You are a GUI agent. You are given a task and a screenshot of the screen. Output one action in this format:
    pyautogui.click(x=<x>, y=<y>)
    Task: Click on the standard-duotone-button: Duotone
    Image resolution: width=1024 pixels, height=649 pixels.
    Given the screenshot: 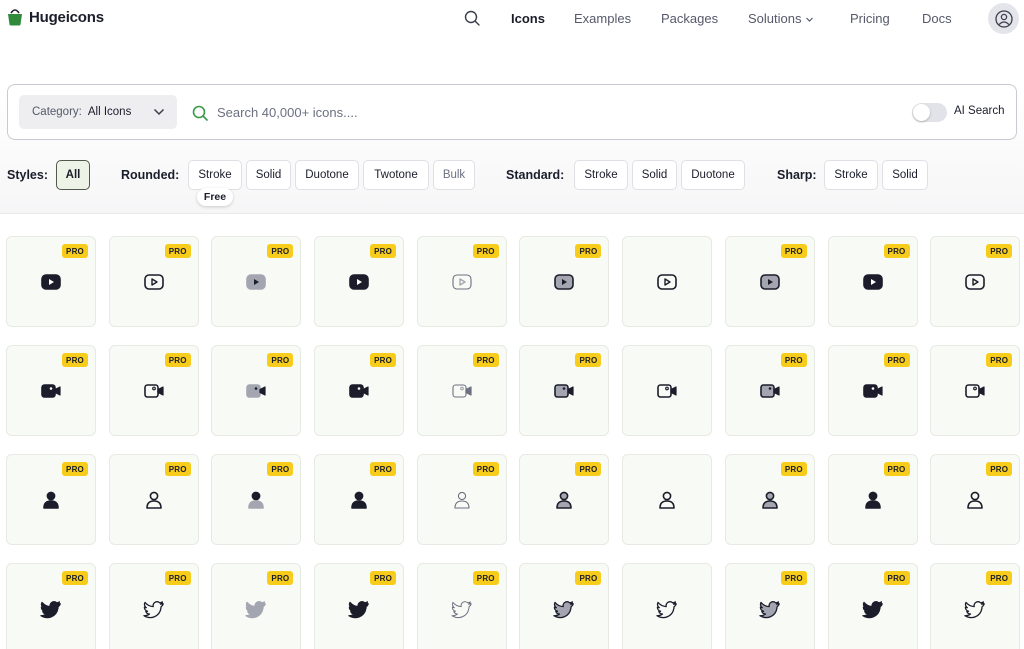 What is the action you would take?
    pyautogui.click(x=713, y=175)
    